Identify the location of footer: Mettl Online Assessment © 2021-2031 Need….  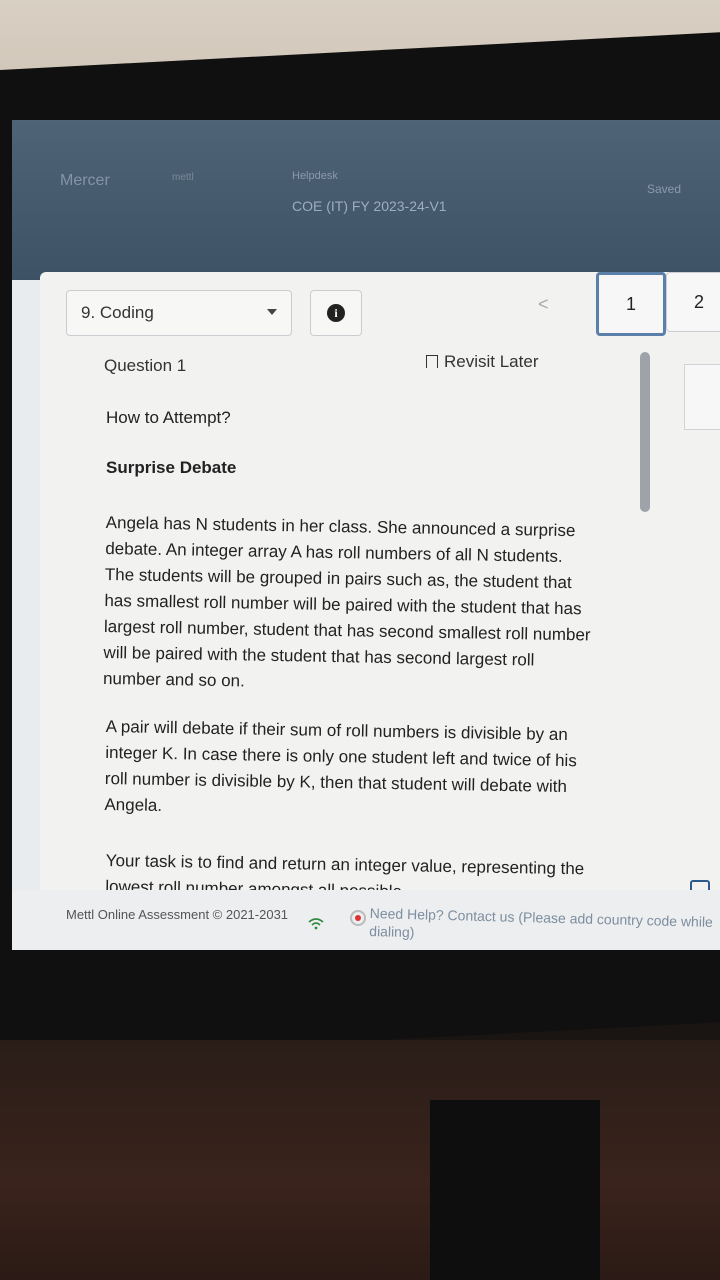
(366, 920).